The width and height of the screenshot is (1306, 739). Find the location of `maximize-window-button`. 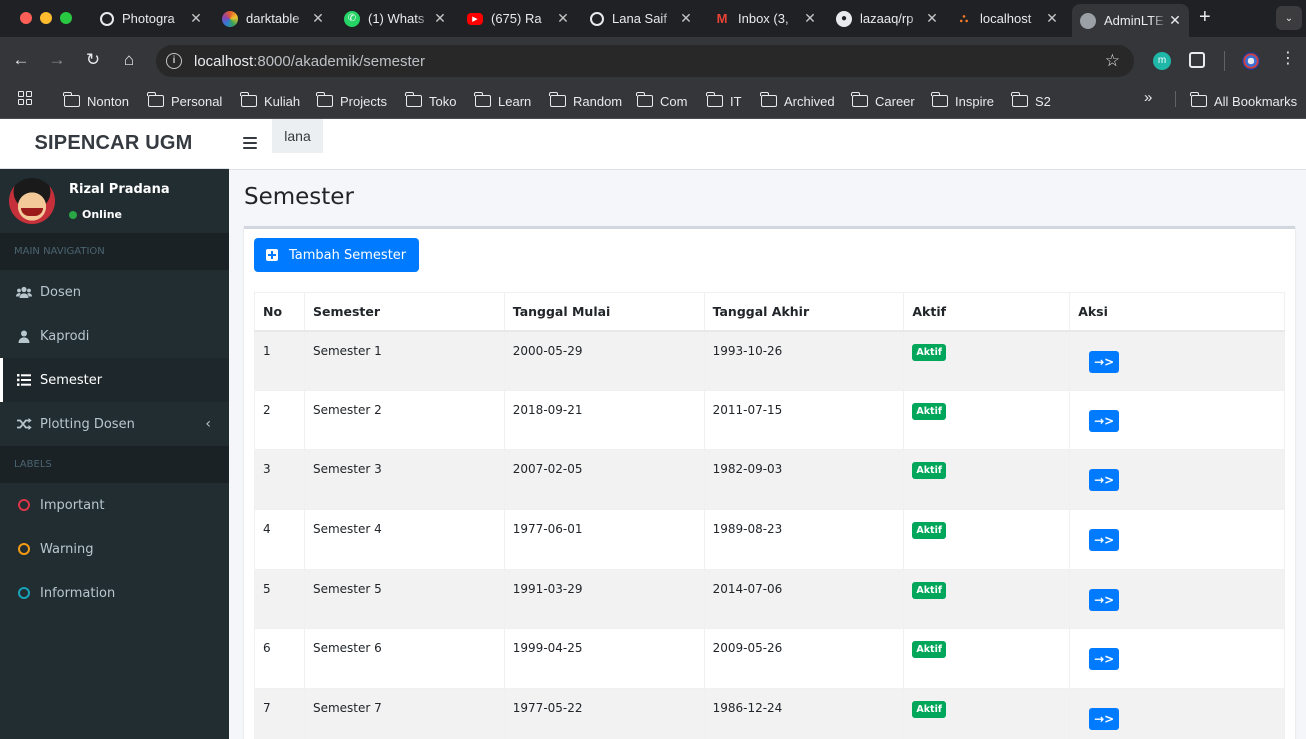

maximize-window-button is located at coordinates (66, 18).